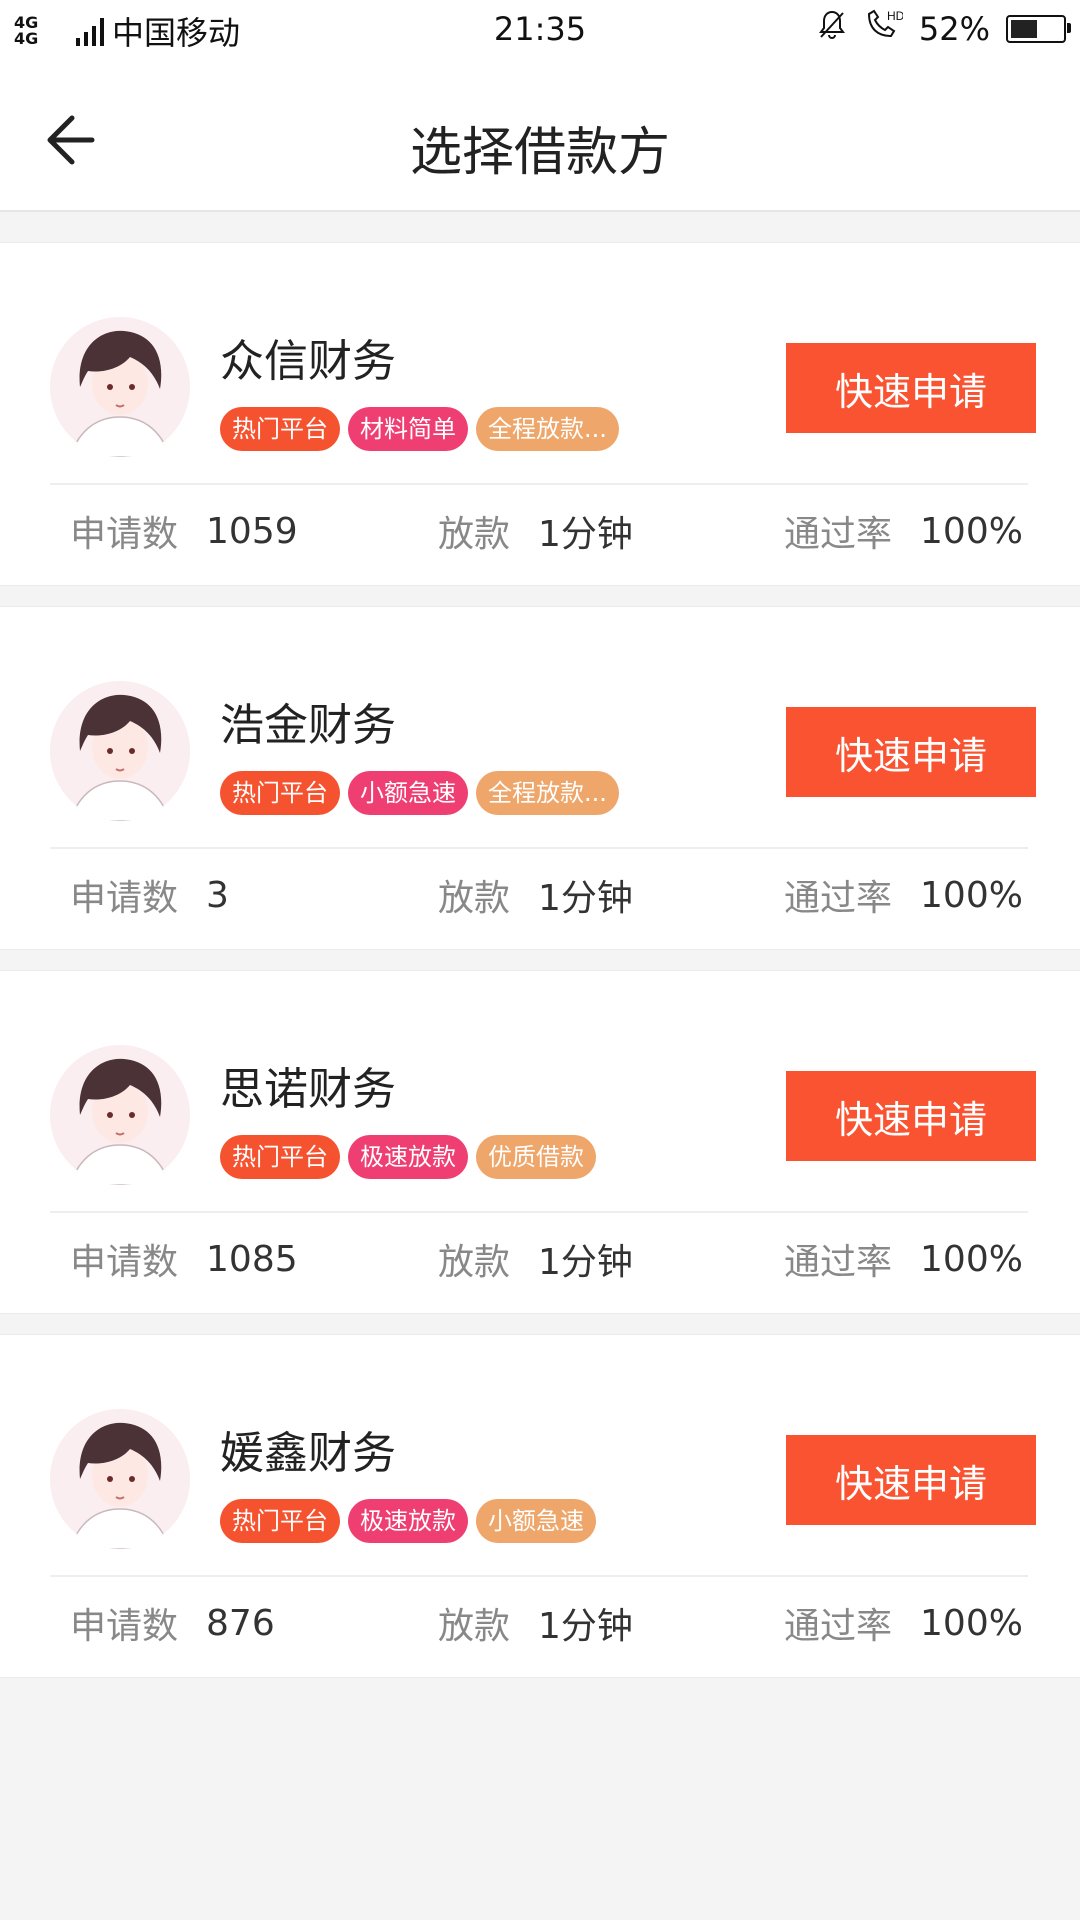 The height and width of the screenshot is (1920, 1080). I want to click on hd-call-icon: HD, so click(884, 29).